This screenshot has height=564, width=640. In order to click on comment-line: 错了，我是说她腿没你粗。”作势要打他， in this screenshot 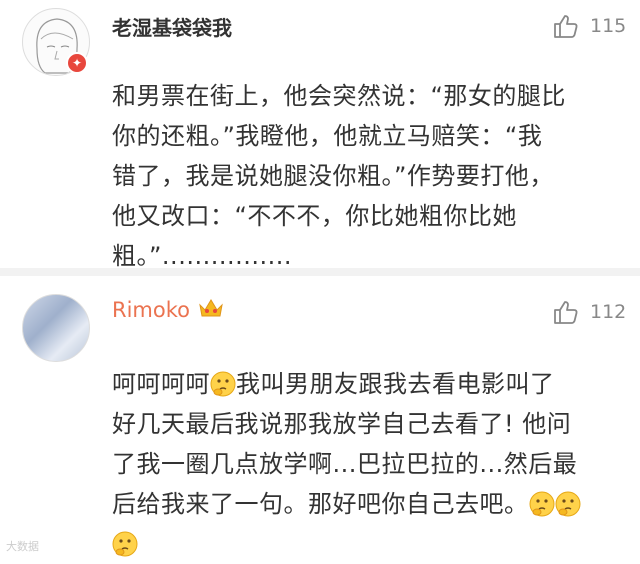, I will do `click(333, 176)`.